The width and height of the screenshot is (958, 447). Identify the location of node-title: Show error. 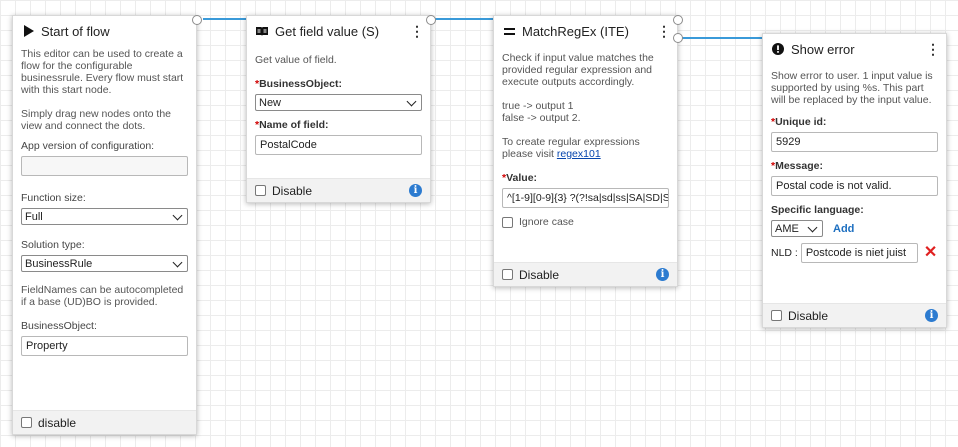
(823, 49).